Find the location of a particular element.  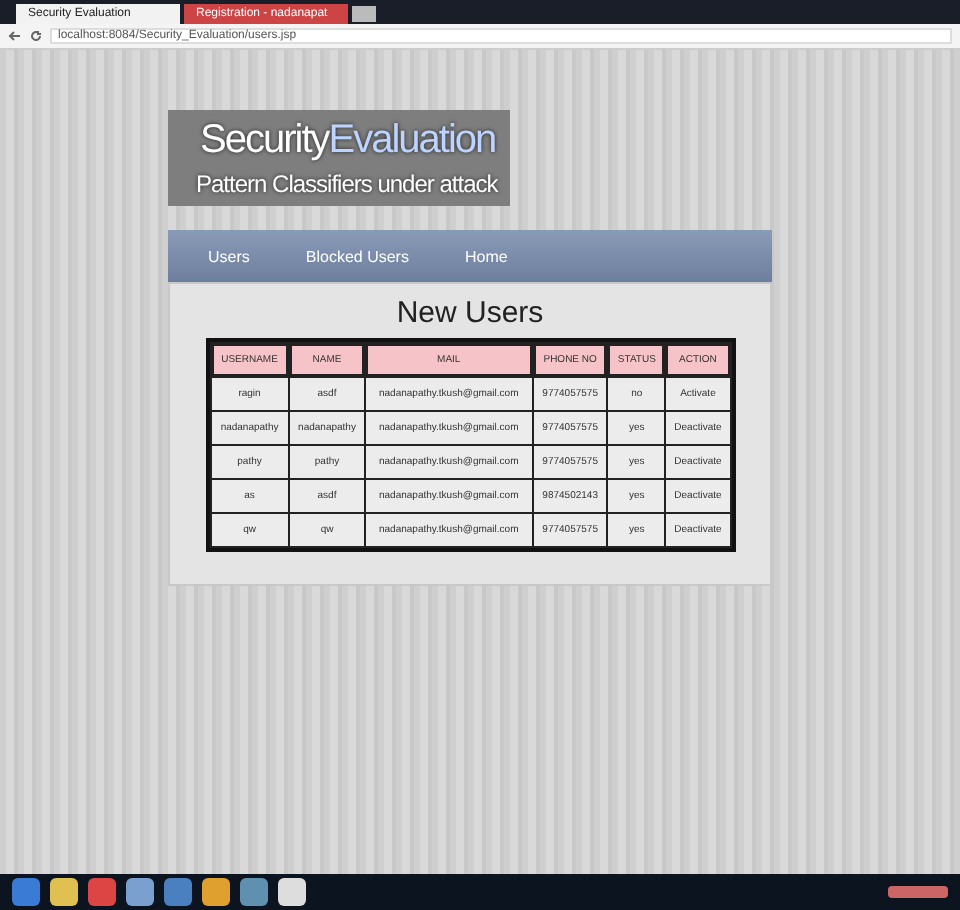

refresh-icon is located at coordinates (36, 36).